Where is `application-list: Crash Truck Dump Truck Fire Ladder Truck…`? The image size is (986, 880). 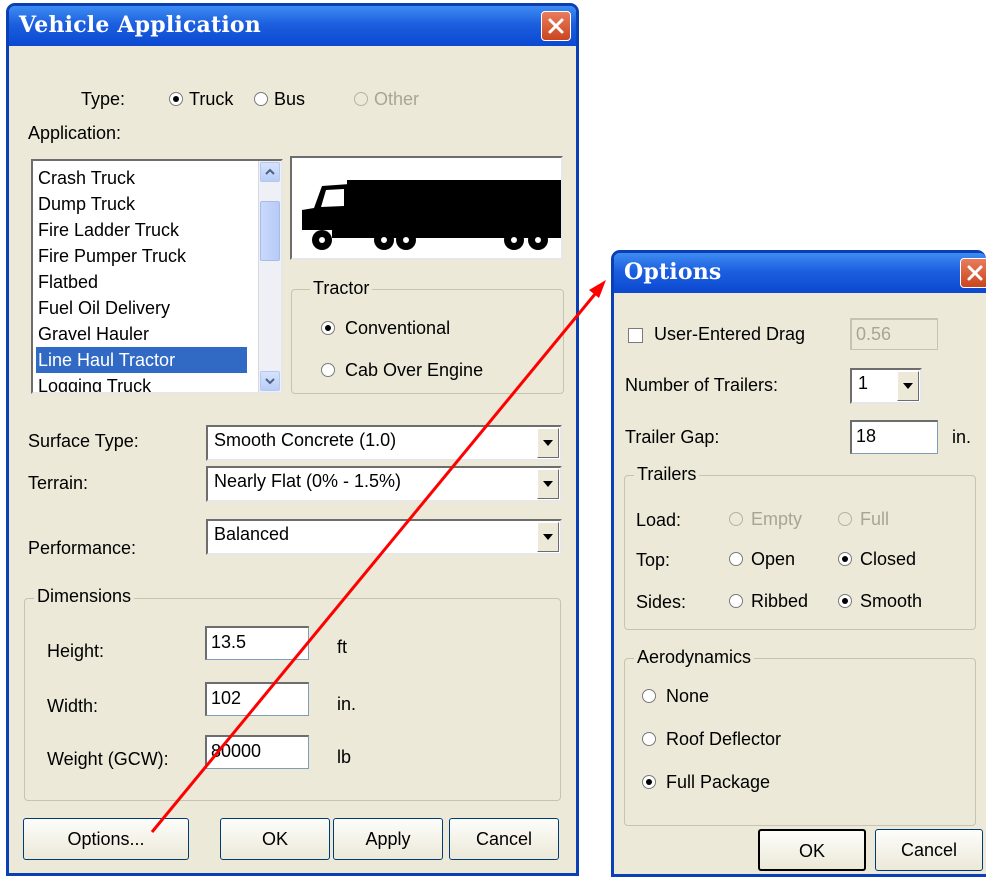 application-list: Crash Truck Dump Truck Fire Ladder Truck… is located at coordinates (157, 276).